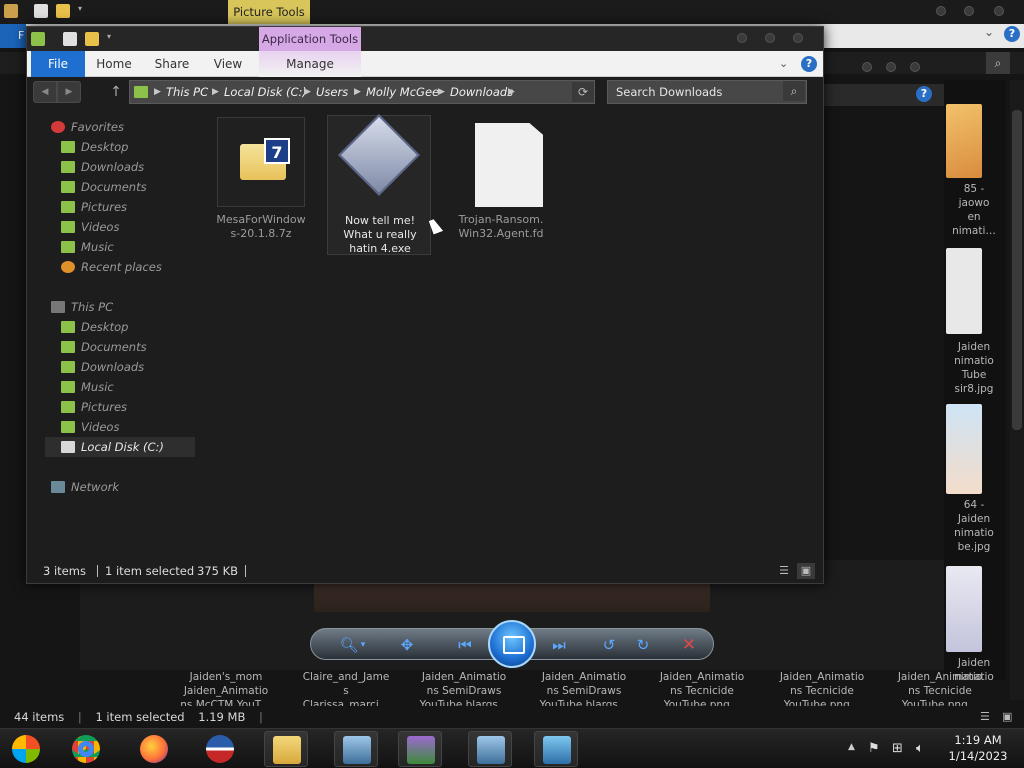 This screenshot has height=768, width=1024. I want to click on taskbar-app-computer, so click(356, 749).